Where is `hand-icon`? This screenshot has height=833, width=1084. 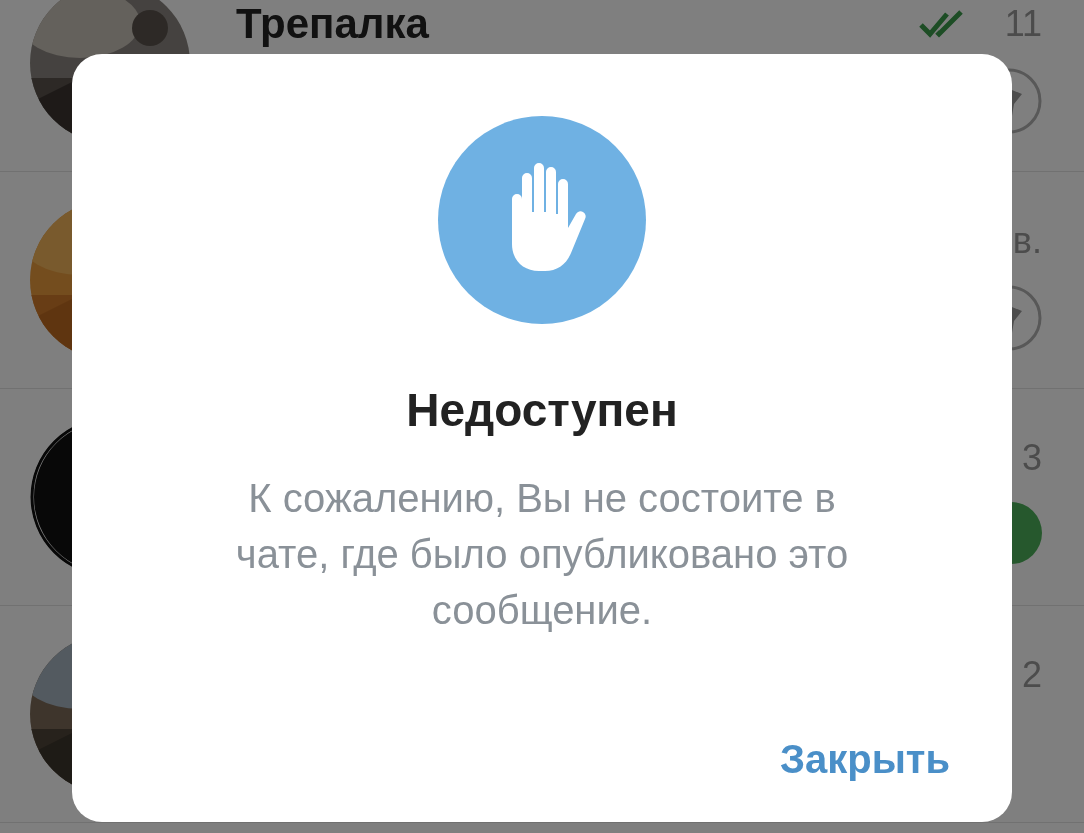
hand-icon is located at coordinates (542, 220).